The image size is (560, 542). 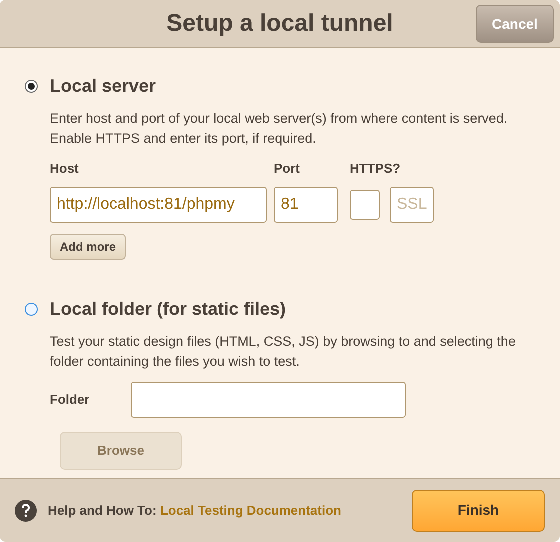 What do you see at coordinates (26, 511) in the screenshot?
I see `help-icon` at bounding box center [26, 511].